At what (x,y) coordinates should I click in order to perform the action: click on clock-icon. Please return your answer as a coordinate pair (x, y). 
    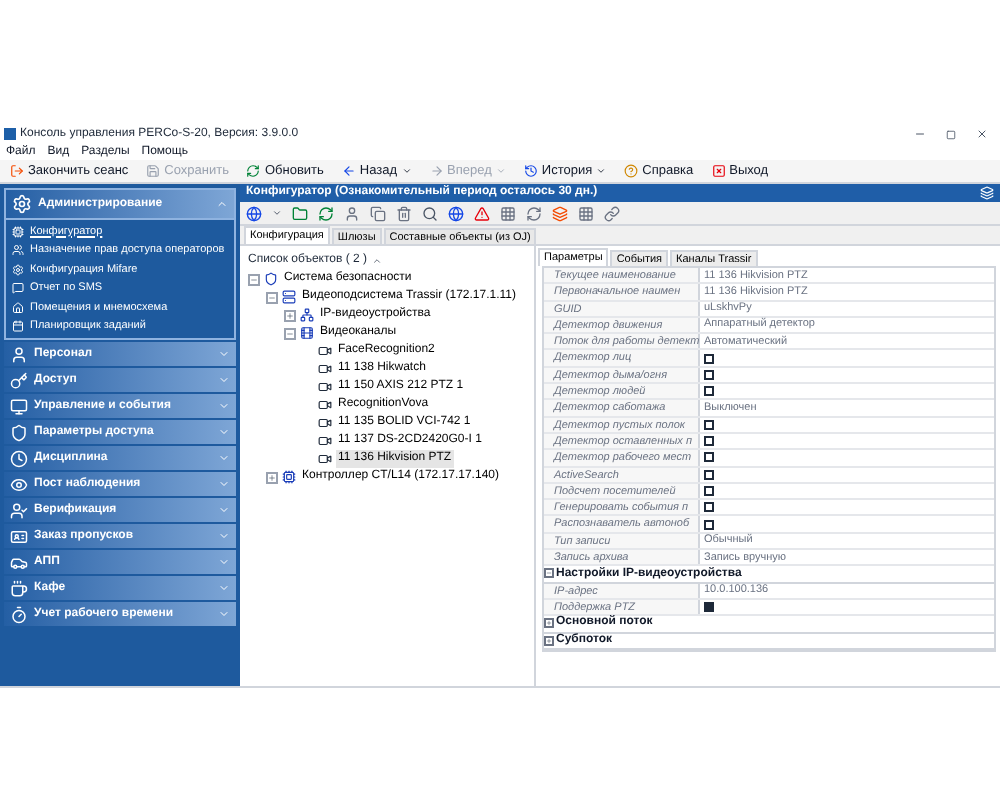
    Looking at the image, I should click on (19, 458).